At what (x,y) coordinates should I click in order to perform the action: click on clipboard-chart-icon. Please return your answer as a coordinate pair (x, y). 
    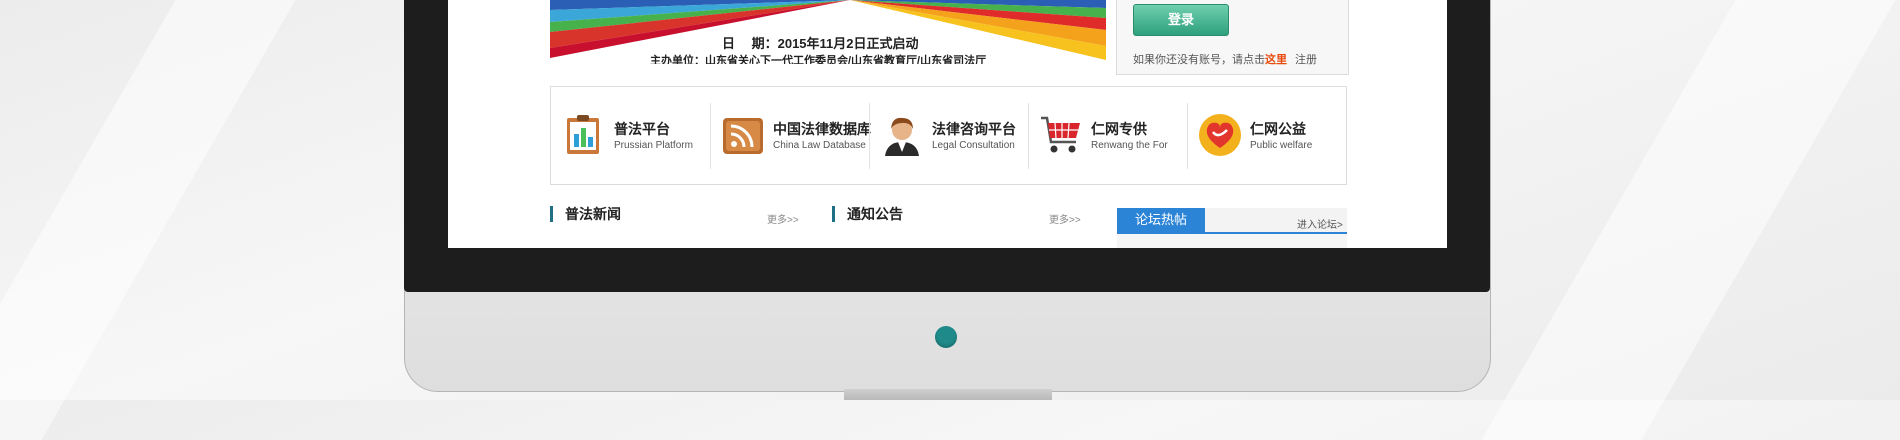
    Looking at the image, I should click on (583, 134).